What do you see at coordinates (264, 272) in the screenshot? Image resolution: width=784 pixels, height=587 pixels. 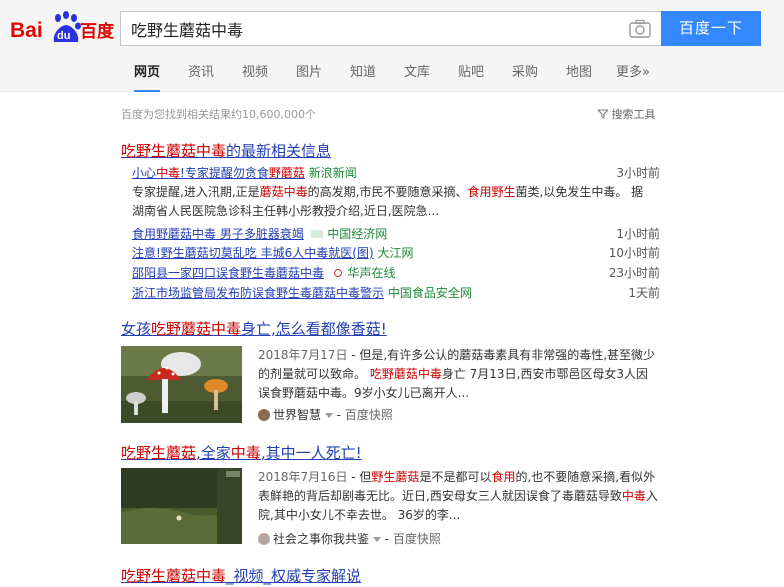 I see `news-item-3: 邵阳县一家四口误食野生毒蘑菇中毒 华声在线` at bounding box center [264, 272].